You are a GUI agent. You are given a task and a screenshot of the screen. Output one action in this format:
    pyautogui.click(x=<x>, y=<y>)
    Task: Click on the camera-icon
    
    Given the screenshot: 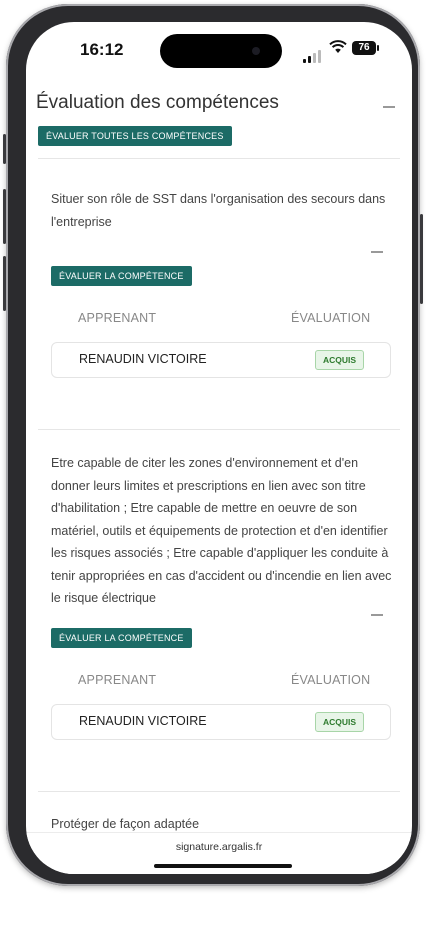 What is the action you would take?
    pyautogui.click(x=256, y=51)
    